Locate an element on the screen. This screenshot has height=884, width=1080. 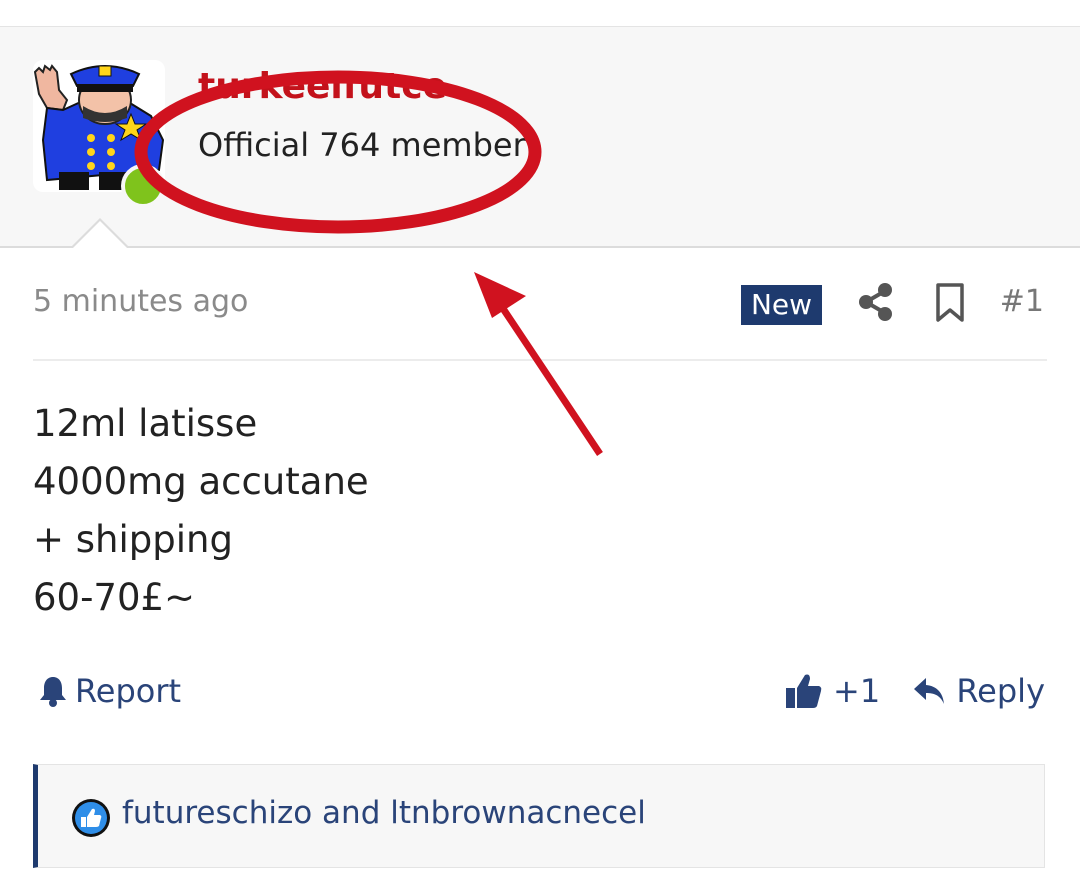
reply-label: Reply is located at coordinates (1000, 691).